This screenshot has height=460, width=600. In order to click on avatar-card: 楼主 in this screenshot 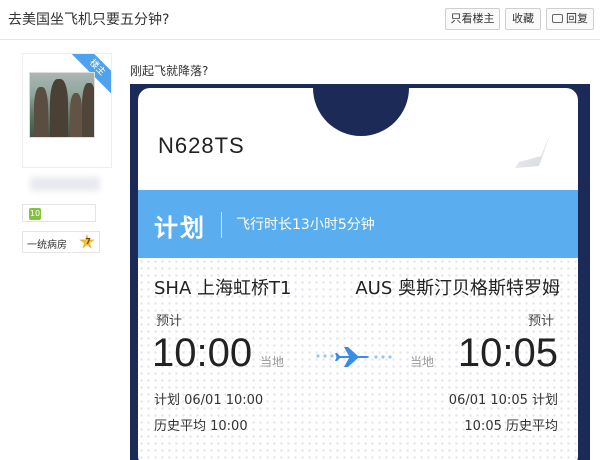, I will do `click(67, 110)`.